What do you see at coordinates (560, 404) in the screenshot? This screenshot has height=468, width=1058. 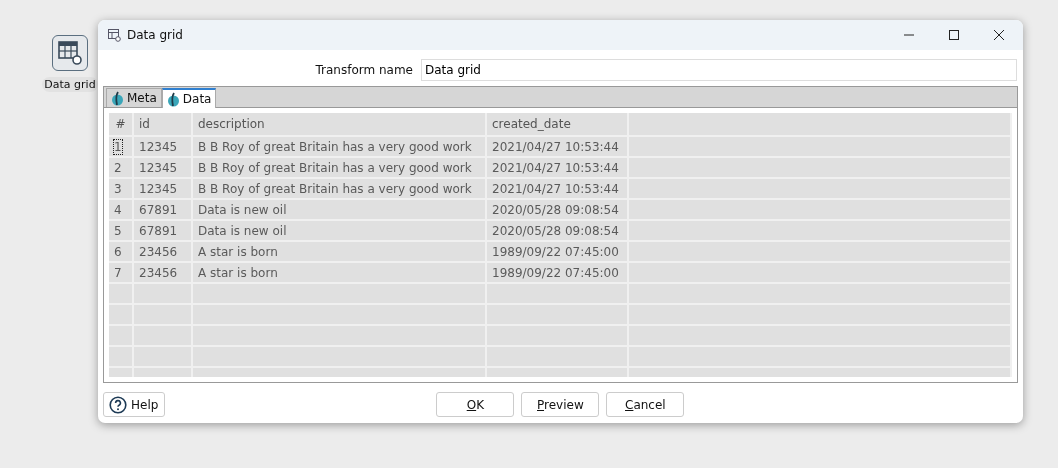 I see `dialog-button: Preview` at bounding box center [560, 404].